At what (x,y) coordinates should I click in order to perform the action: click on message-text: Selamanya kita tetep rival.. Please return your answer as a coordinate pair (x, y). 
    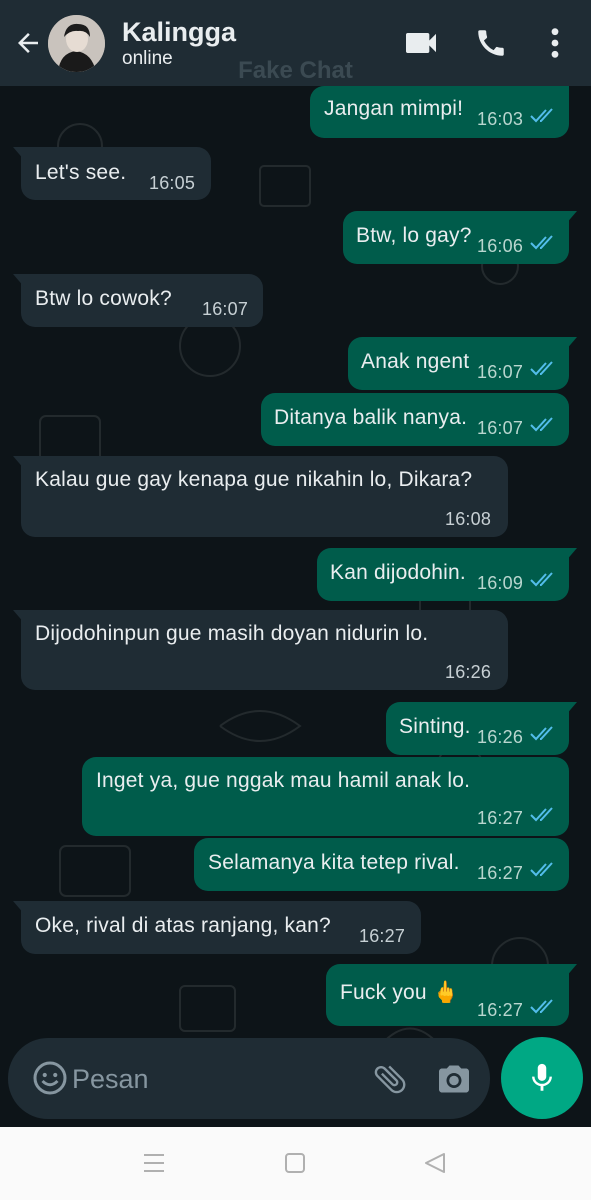
    Looking at the image, I should click on (334, 862).